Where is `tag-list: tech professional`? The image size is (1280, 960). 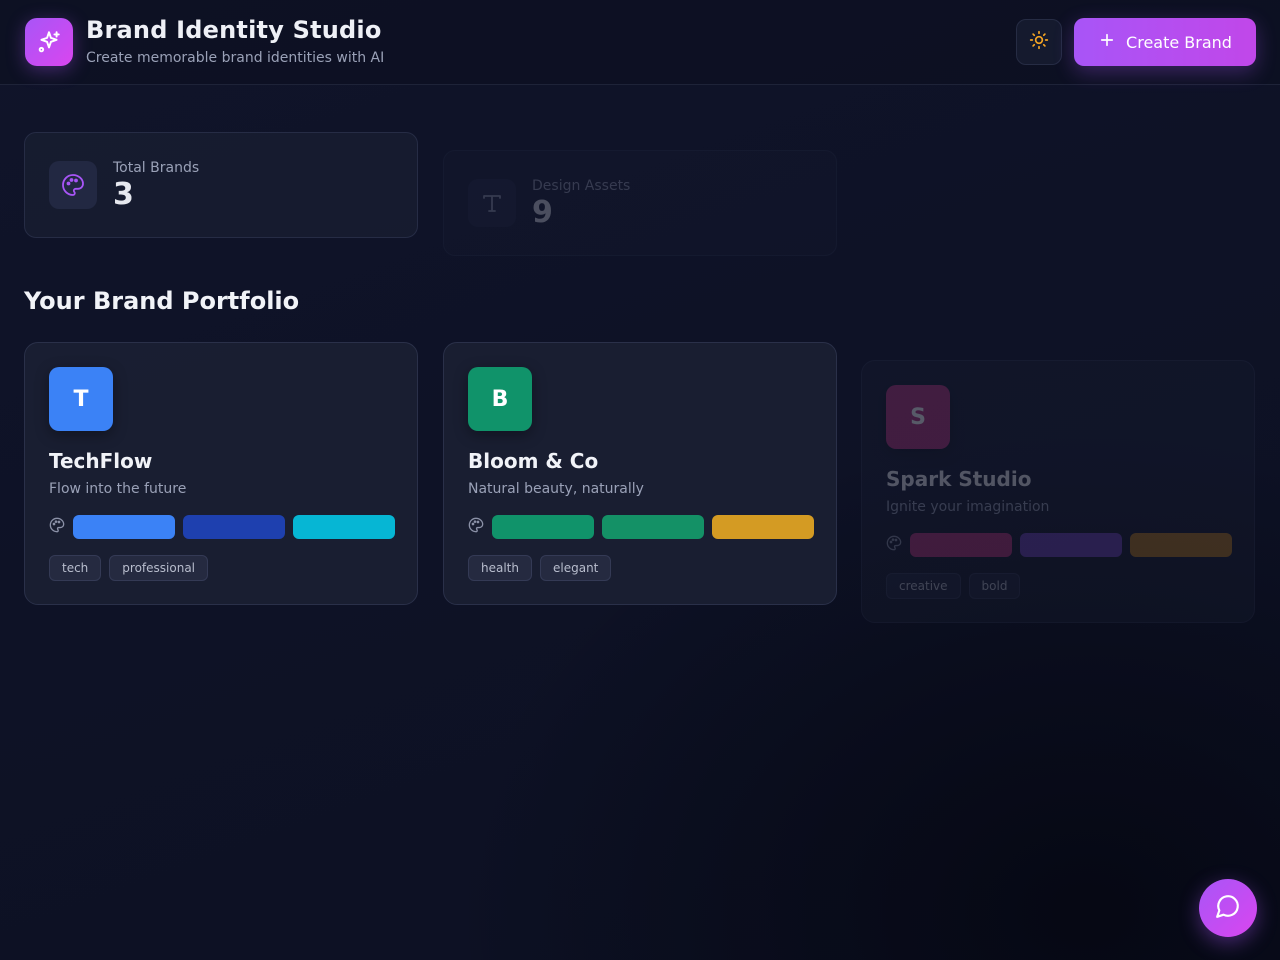 tag-list: tech professional is located at coordinates (129, 568).